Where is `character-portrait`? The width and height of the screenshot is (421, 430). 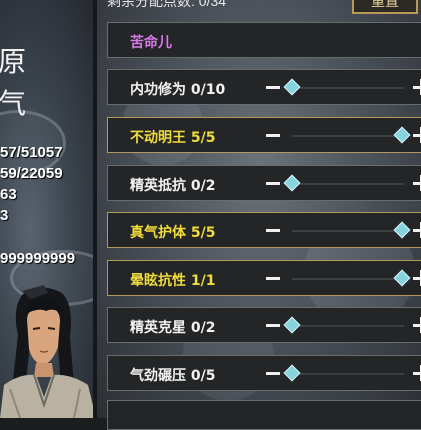 character-portrait is located at coordinates (48, 351).